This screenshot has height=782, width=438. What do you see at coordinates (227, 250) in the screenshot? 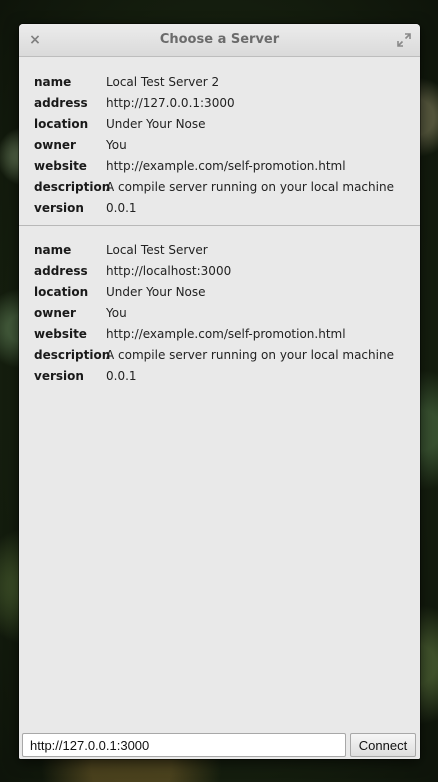
I see `server-name-row: name Local Test Server` at bounding box center [227, 250].